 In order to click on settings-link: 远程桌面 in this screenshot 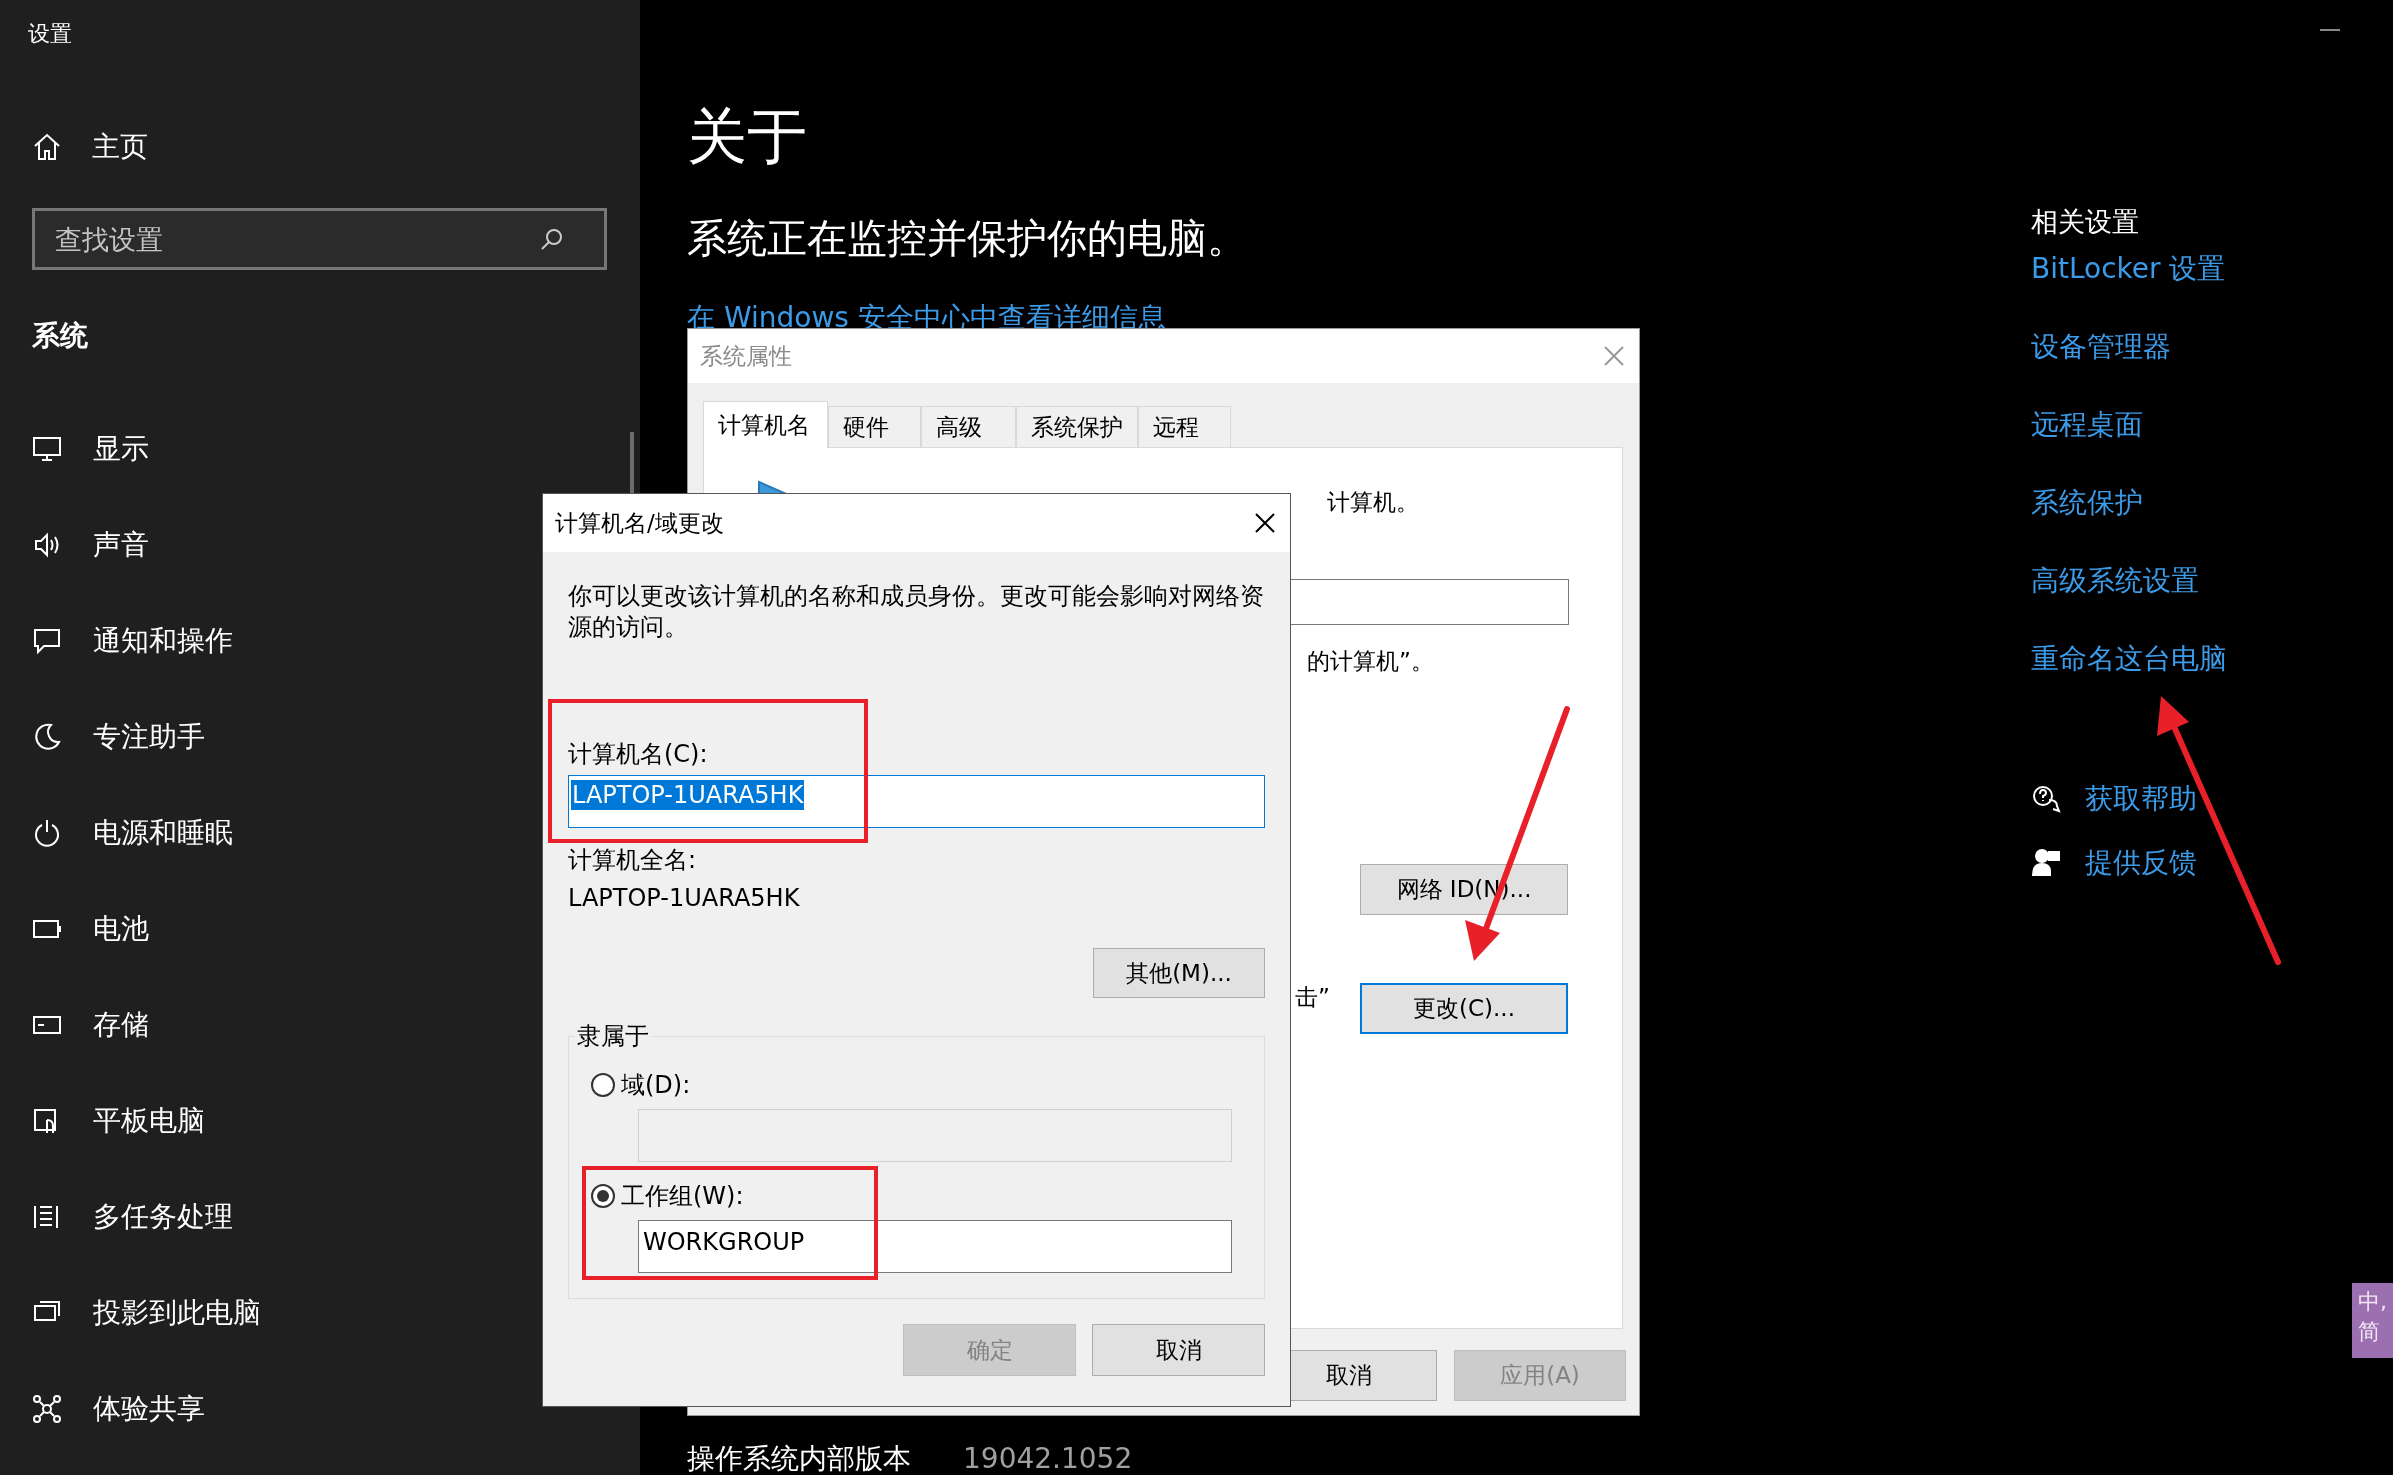, I will do `click(2129, 443)`.